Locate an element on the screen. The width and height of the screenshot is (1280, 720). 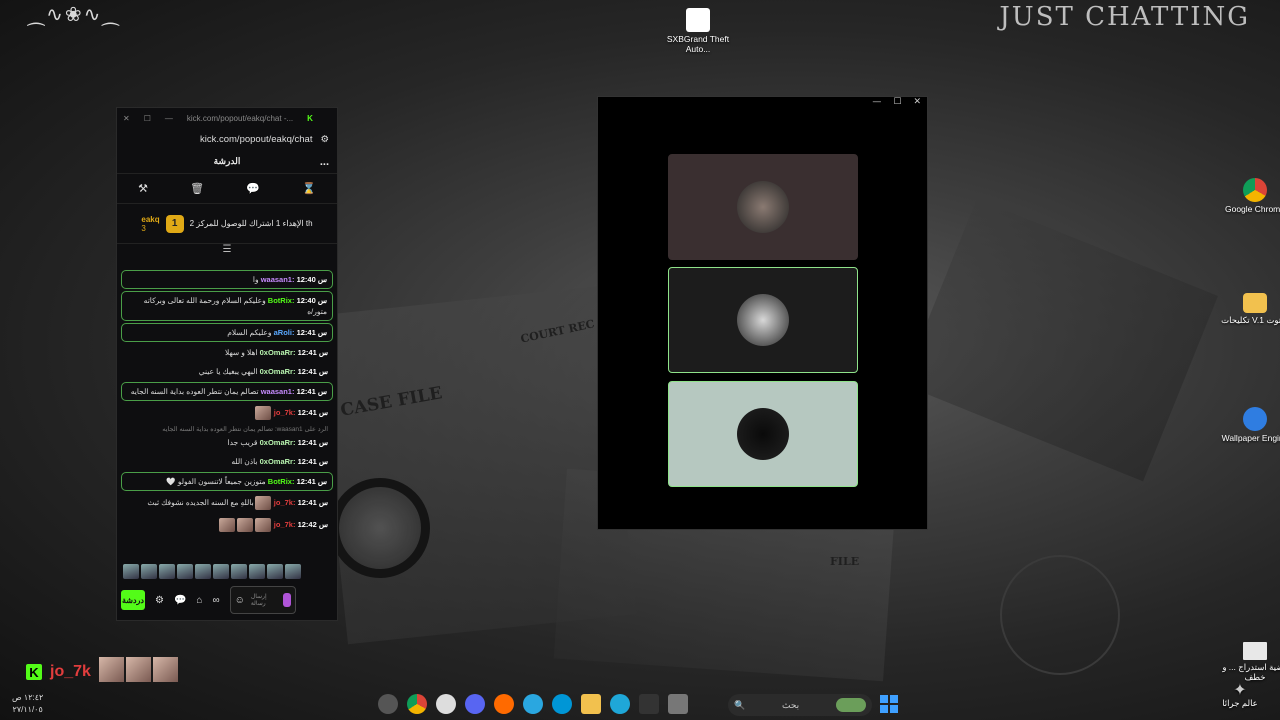
chat-message: 12:41 س jo_7k: is located at coordinates (227, 413).